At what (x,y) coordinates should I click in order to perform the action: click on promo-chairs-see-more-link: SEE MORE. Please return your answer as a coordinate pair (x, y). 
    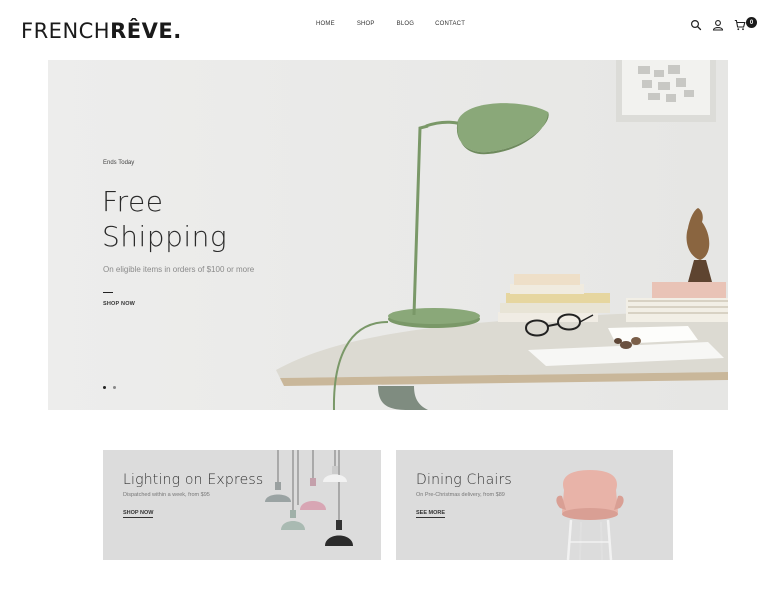
    Looking at the image, I should click on (431, 514).